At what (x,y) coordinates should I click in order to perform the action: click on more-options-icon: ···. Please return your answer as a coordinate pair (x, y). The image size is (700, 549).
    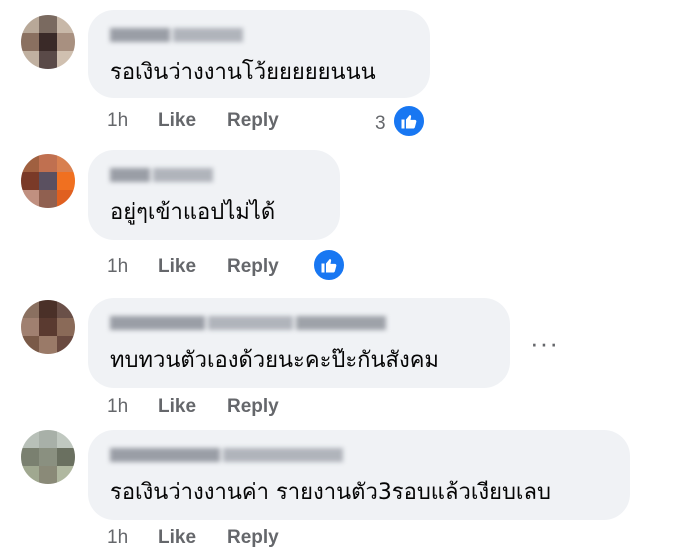
    Looking at the image, I should click on (544, 343).